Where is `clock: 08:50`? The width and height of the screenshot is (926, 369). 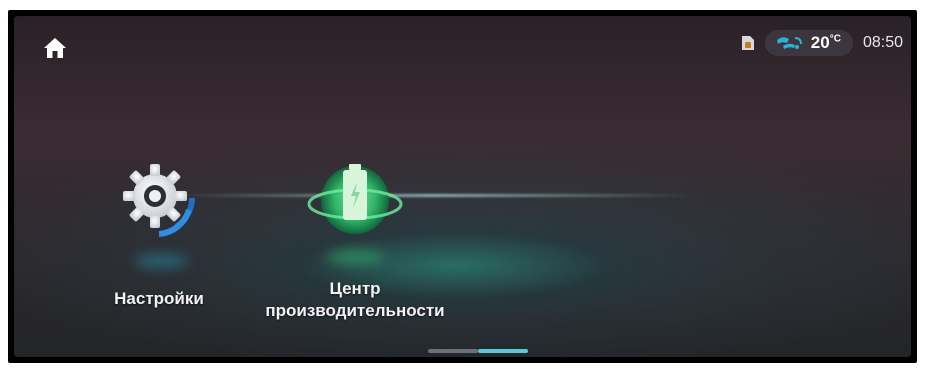
clock: 08:50 is located at coordinates (882, 42).